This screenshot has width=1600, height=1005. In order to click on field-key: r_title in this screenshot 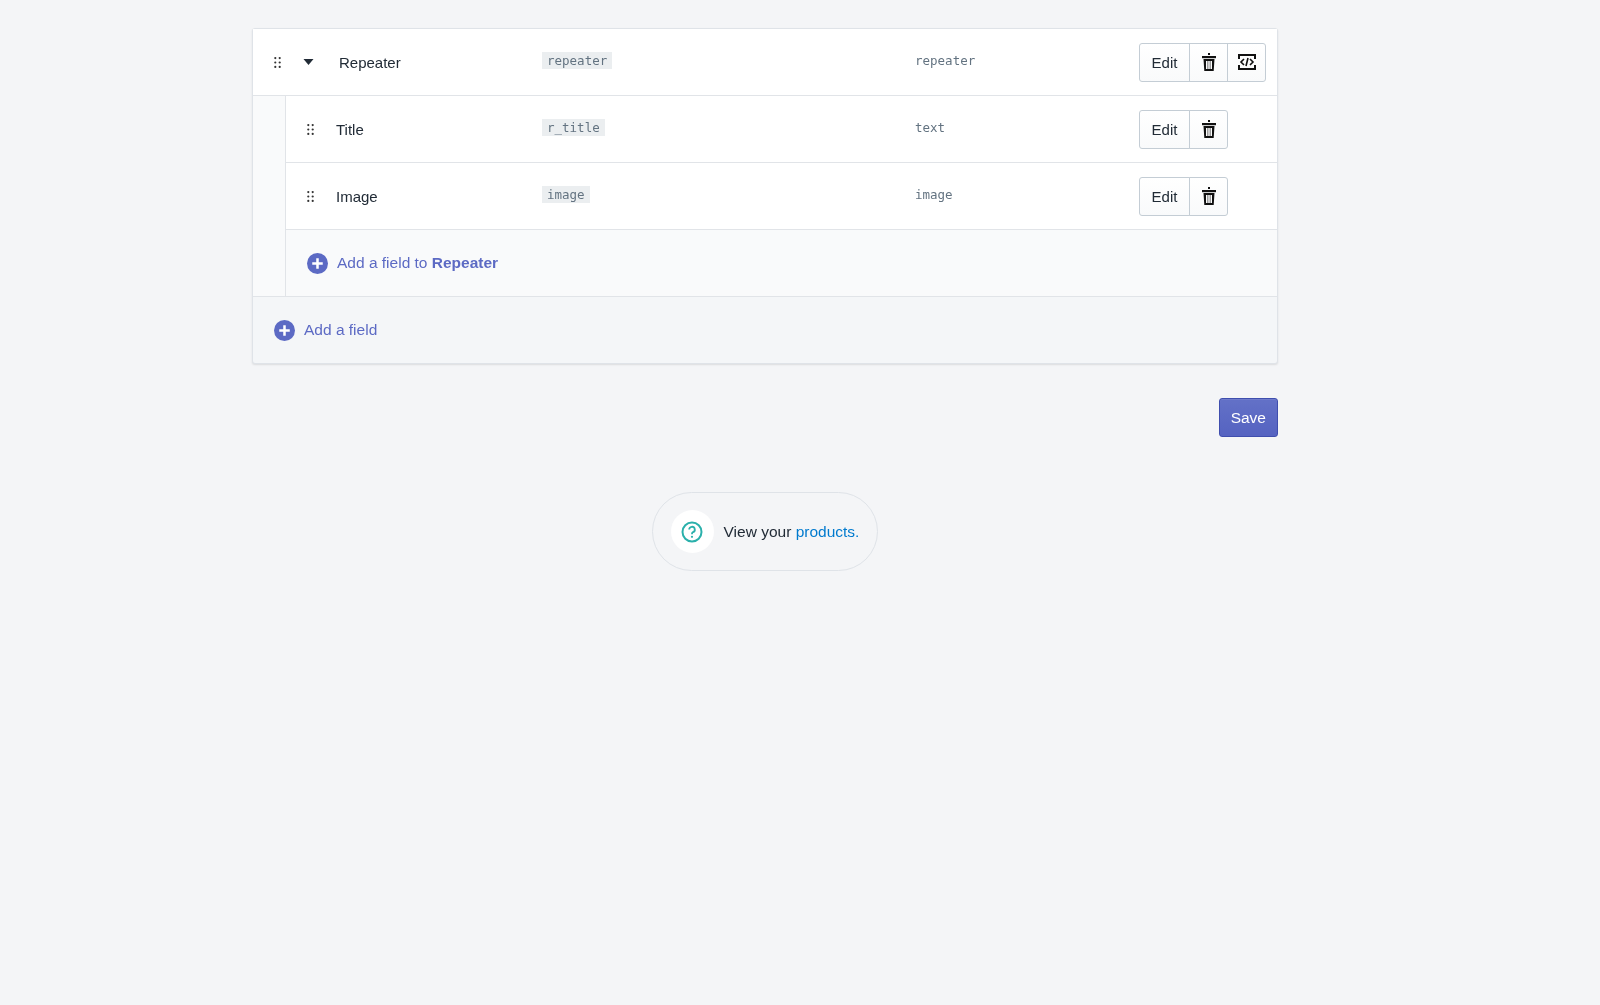, I will do `click(573, 127)`.